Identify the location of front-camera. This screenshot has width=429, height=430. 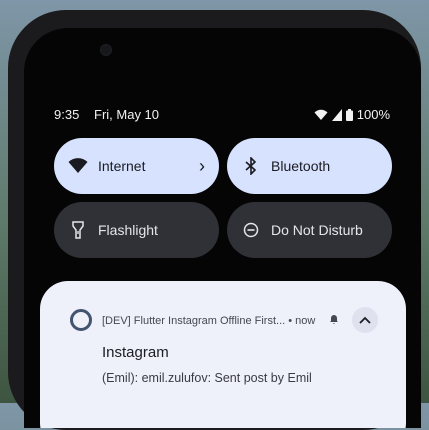
(106, 50).